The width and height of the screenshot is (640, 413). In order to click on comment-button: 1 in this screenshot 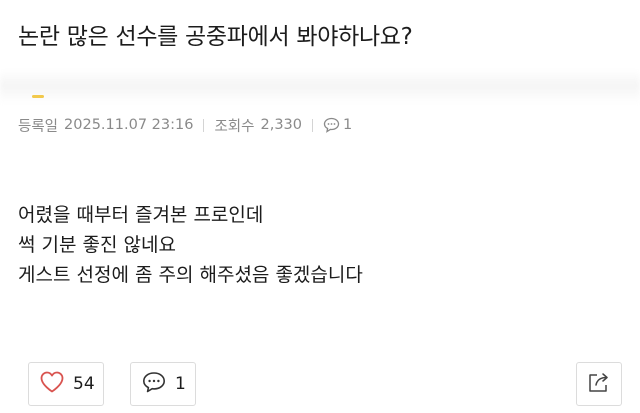, I will do `click(163, 384)`.